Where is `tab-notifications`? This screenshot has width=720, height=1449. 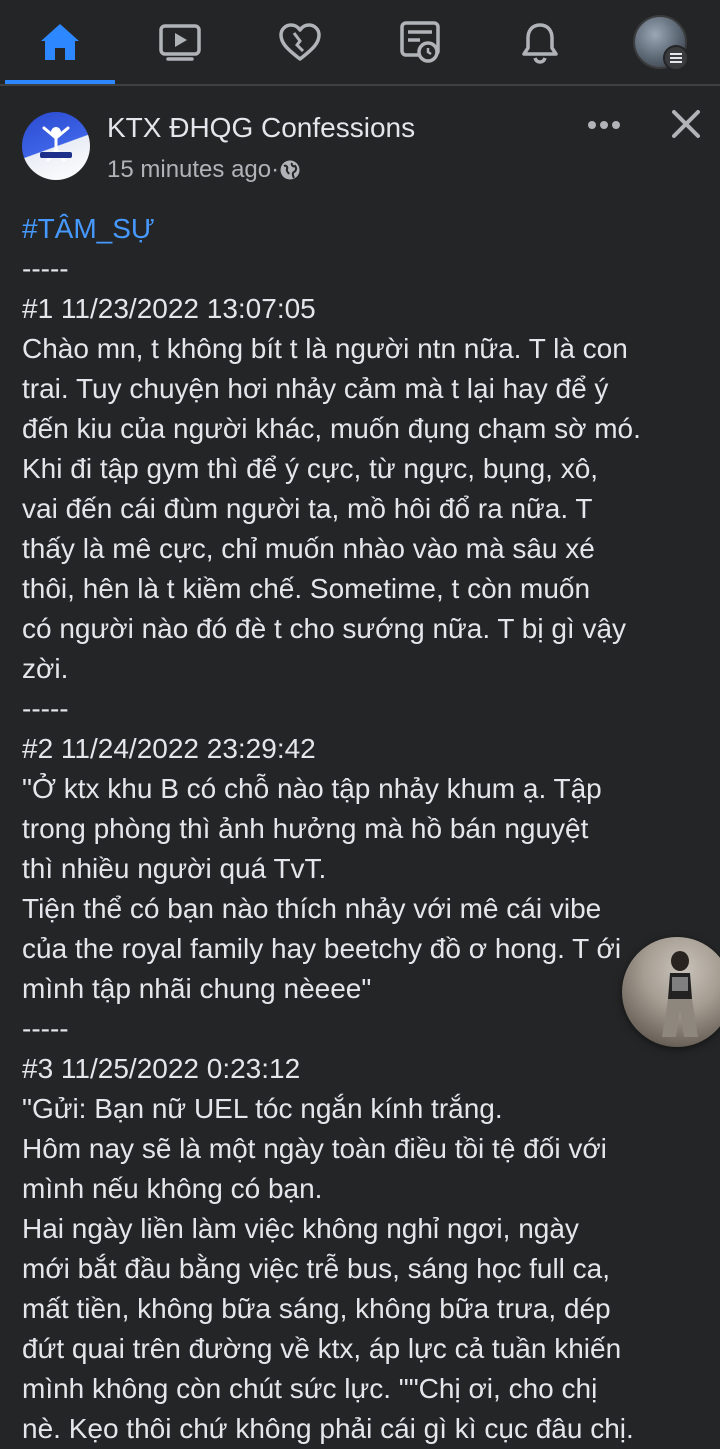 tab-notifications is located at coordinates (540, 42).